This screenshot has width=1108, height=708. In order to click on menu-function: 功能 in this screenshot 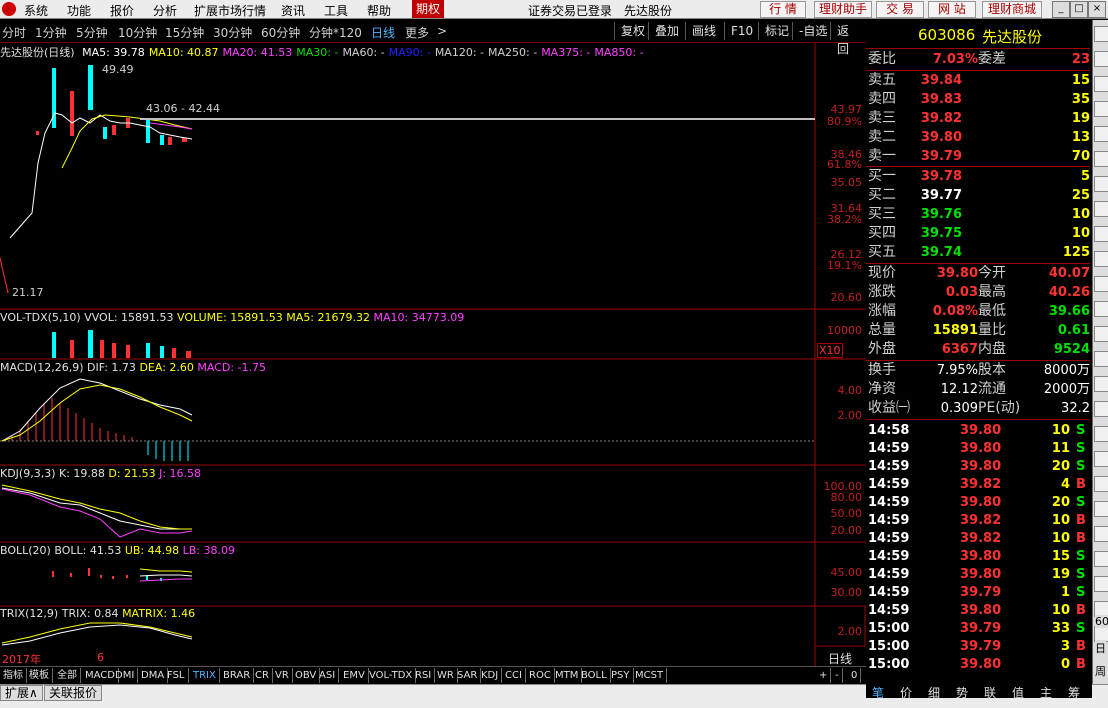, I will do `click(79, 10)`.